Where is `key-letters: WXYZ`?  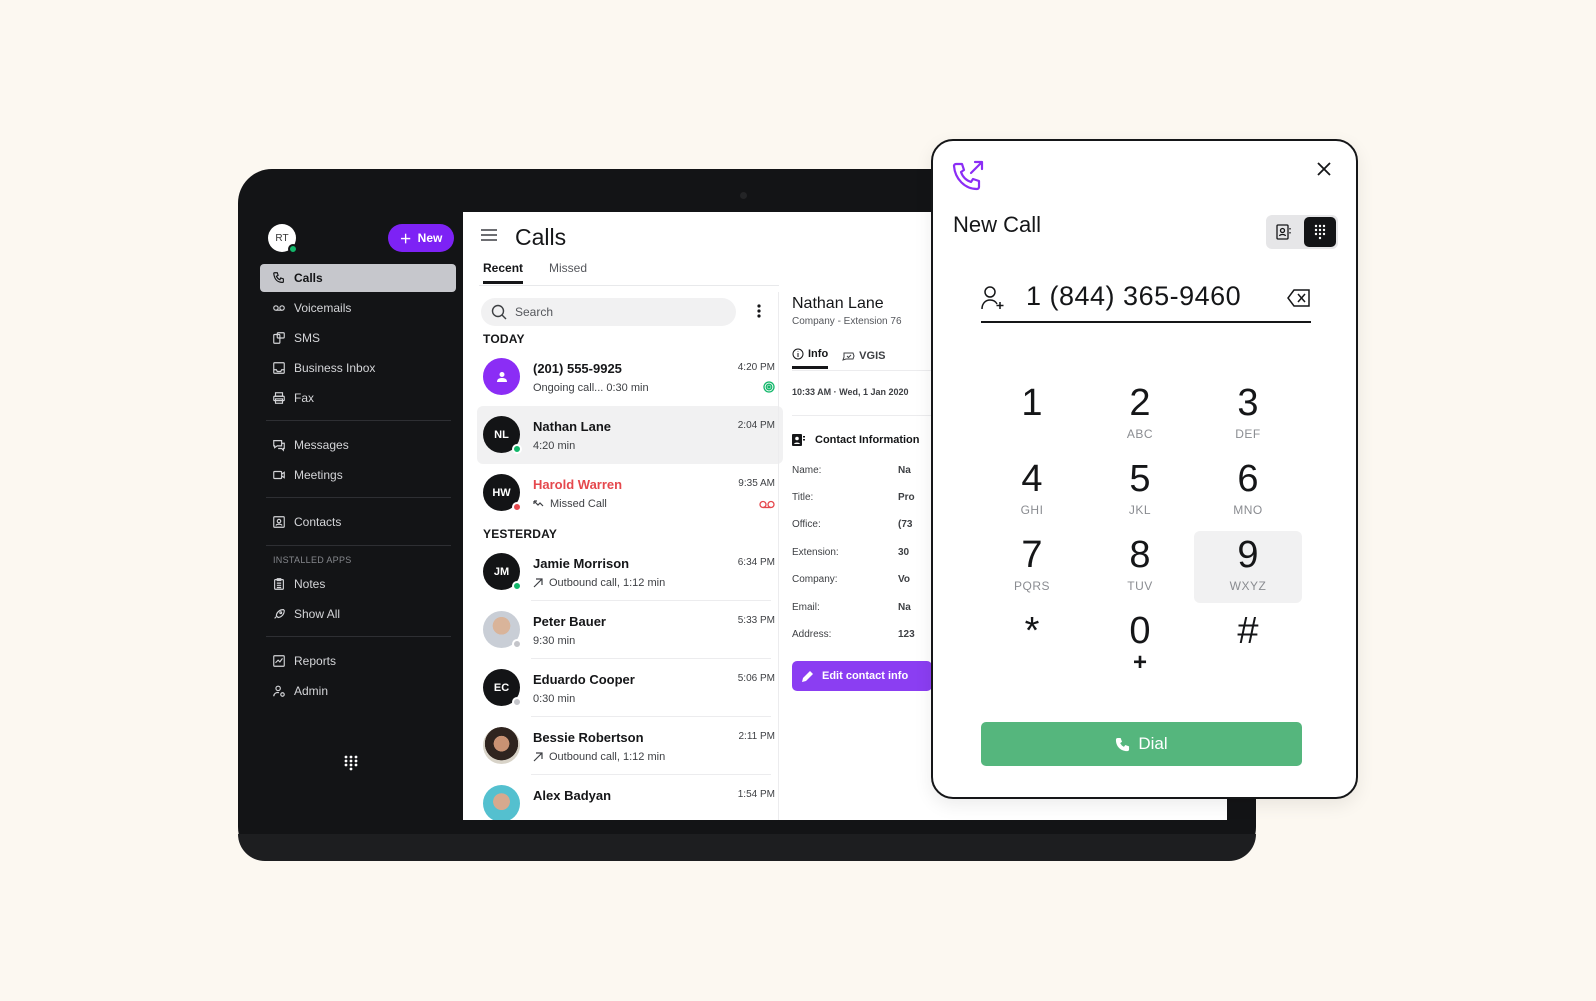
key-letters: WXYZ is located at coordinates (1248, 586).